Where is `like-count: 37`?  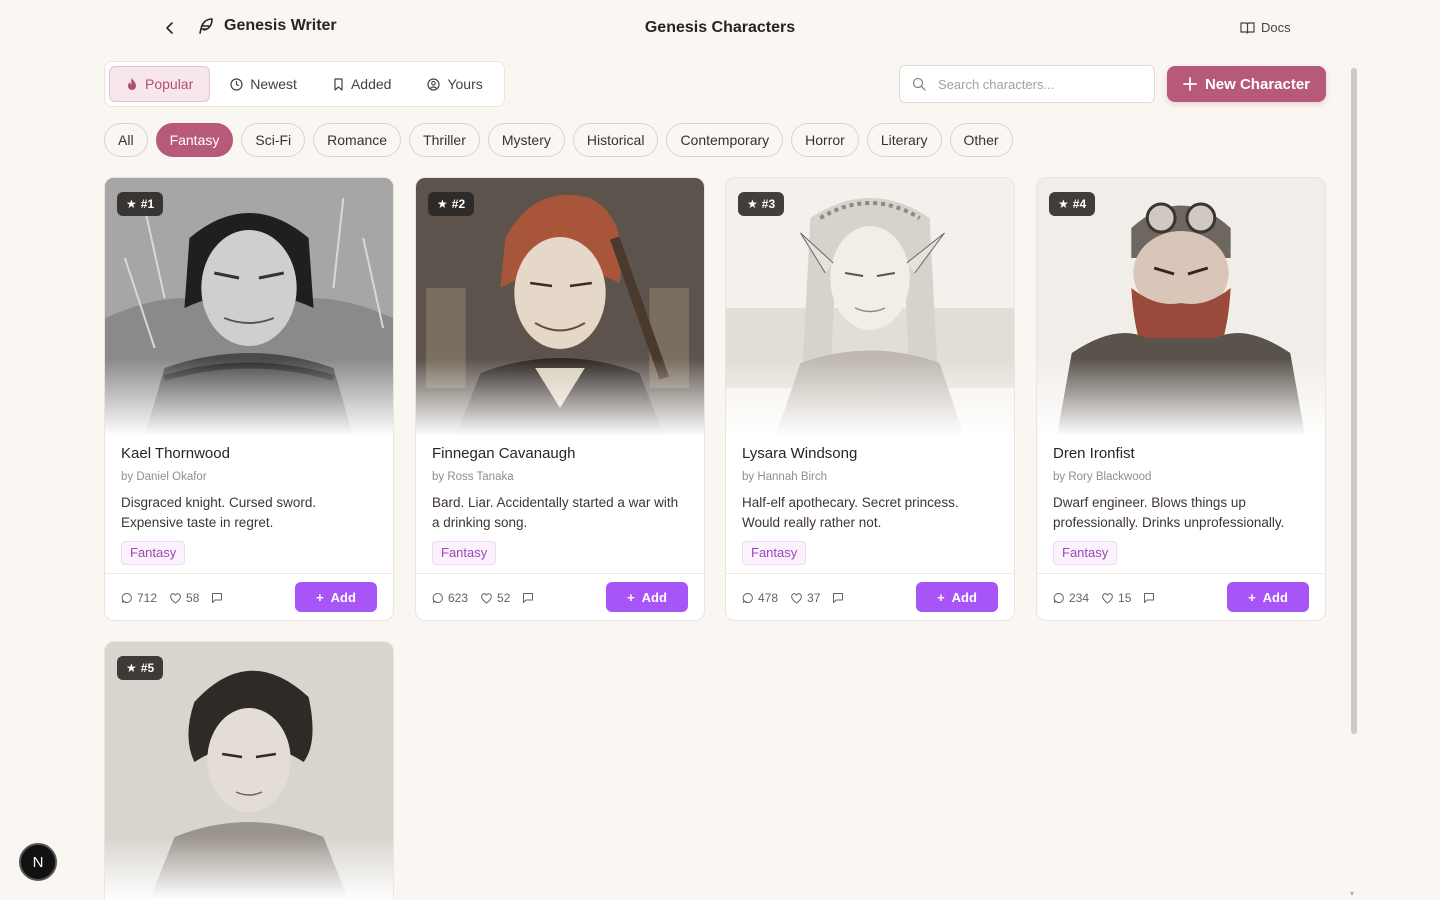 like-count: 37 is located at coordinates (805, 598).